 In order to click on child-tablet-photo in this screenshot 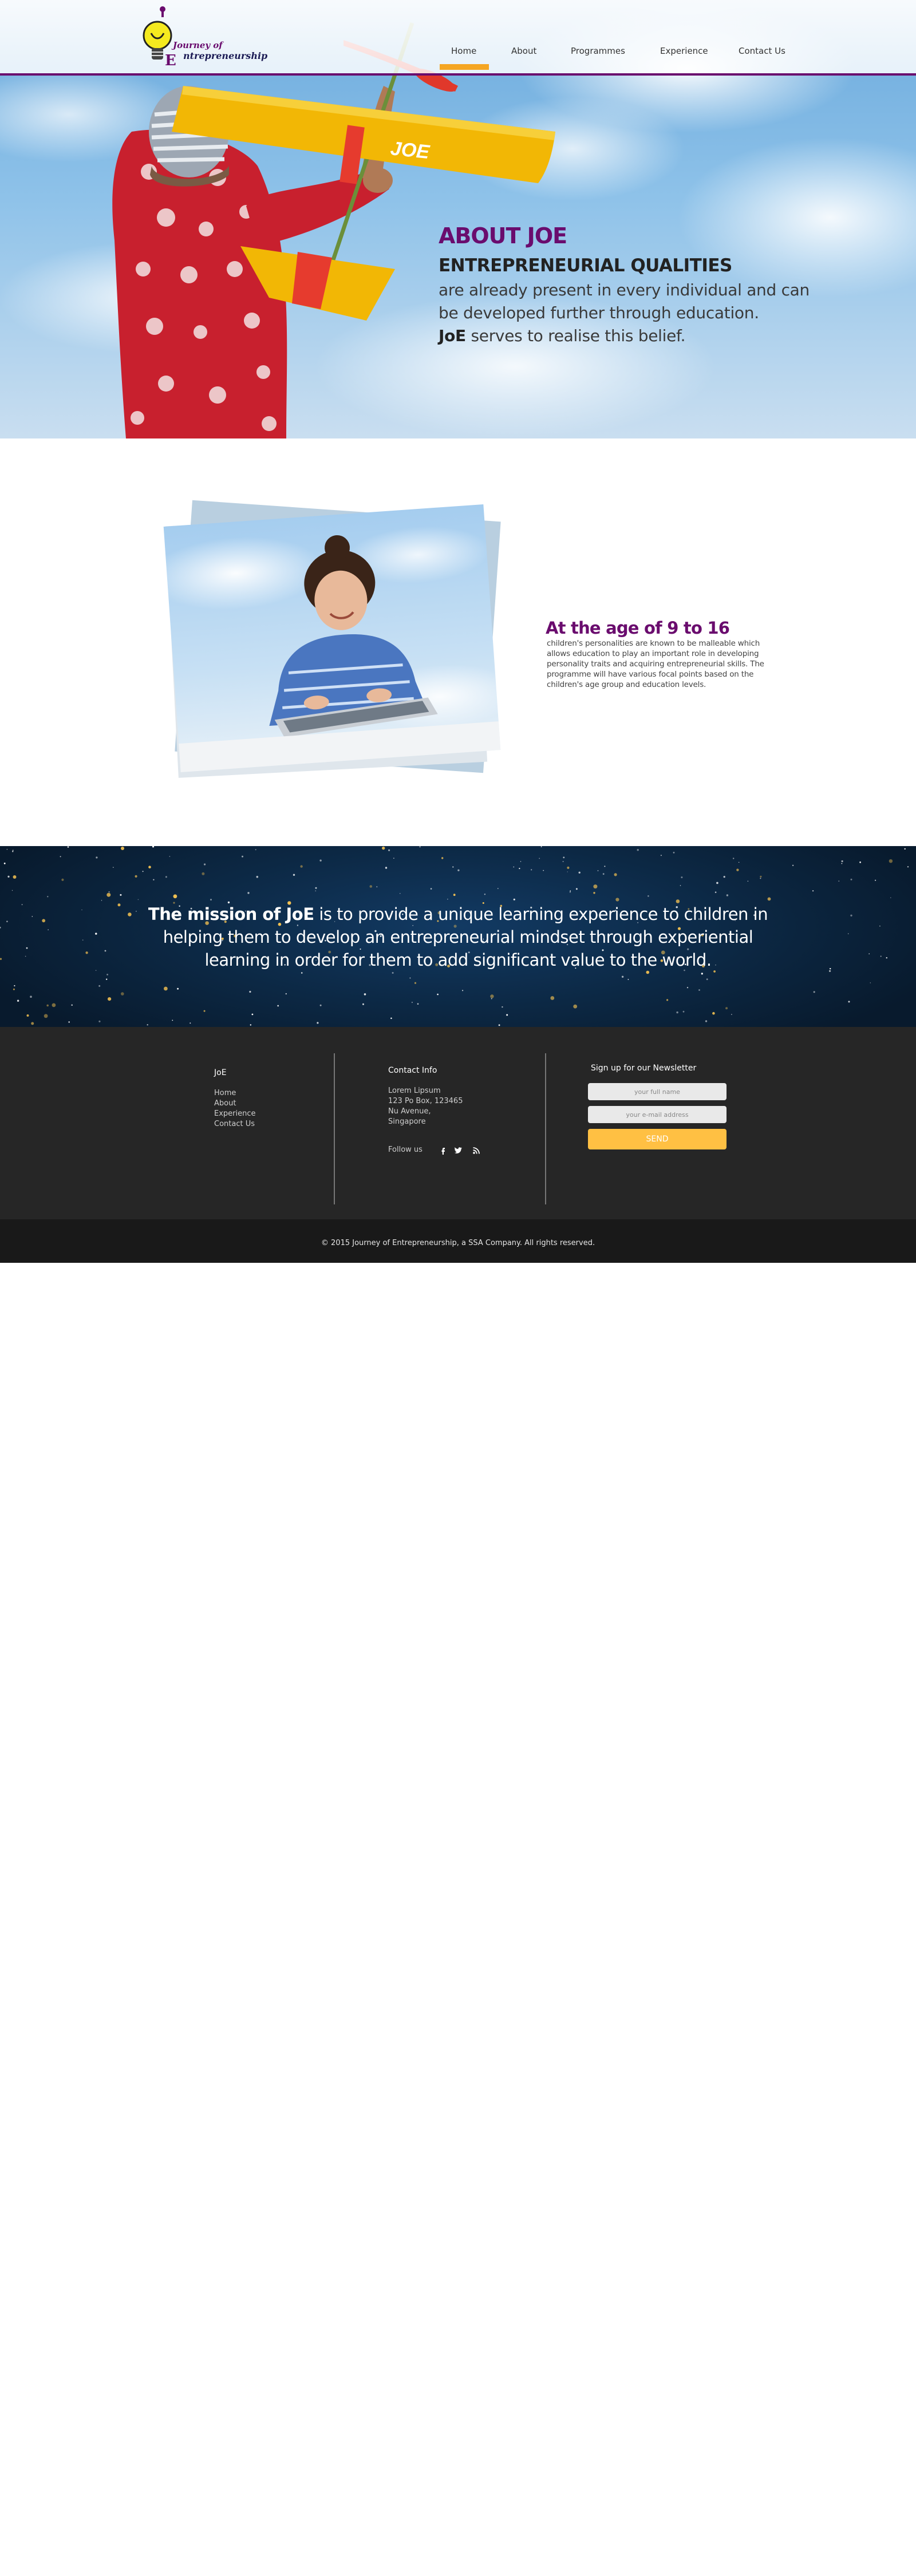, I will do `click(332, 638)`.